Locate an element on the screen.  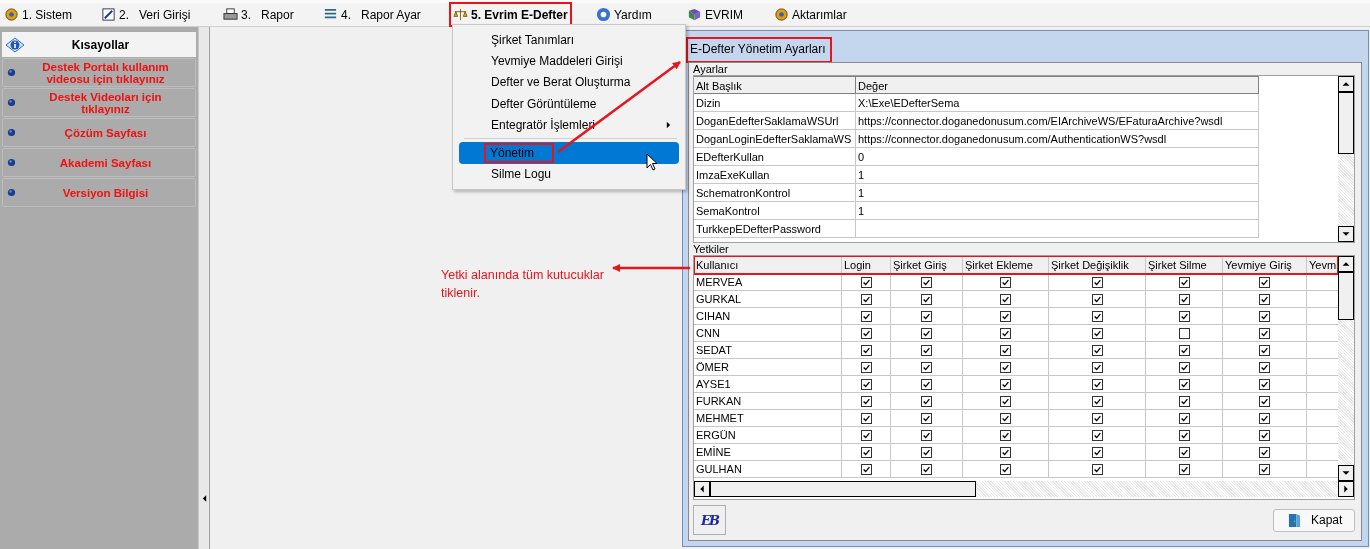
menu-item: Yönetim is located at coordinates (569, 153).